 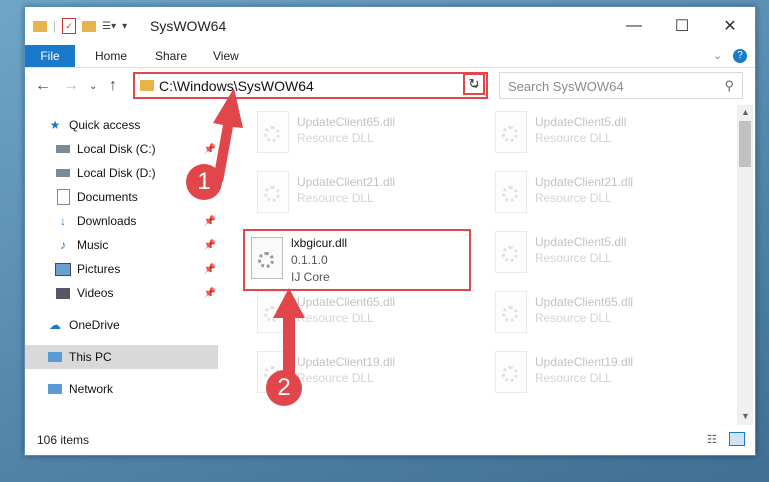 What do you see at coordinates (740, 56) in the screenshot?
I see `help-icon: ?` at bounding box center [740, 56].